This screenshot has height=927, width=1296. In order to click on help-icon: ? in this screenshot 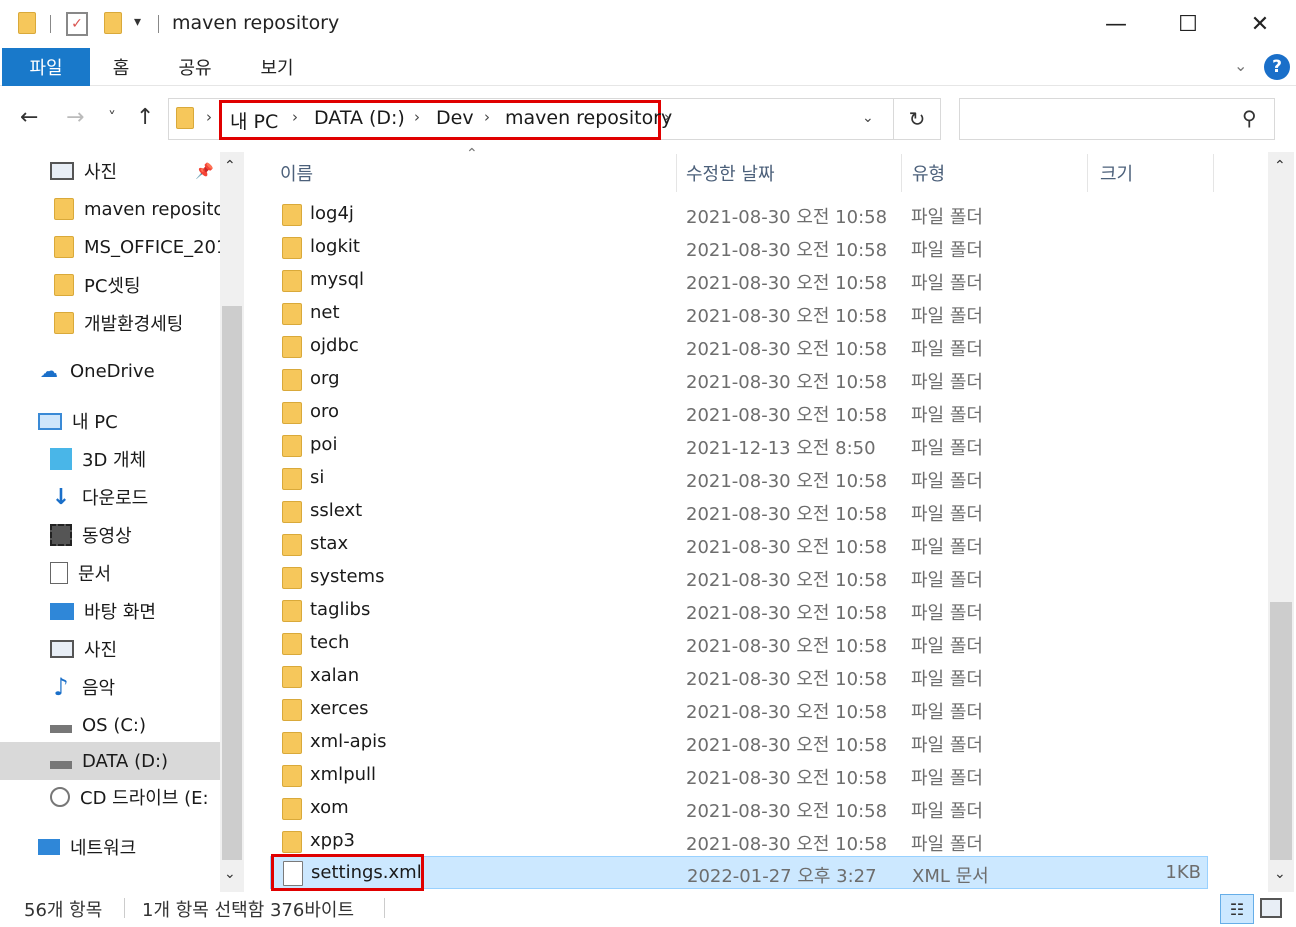, I will do `click(1277, 67)`.